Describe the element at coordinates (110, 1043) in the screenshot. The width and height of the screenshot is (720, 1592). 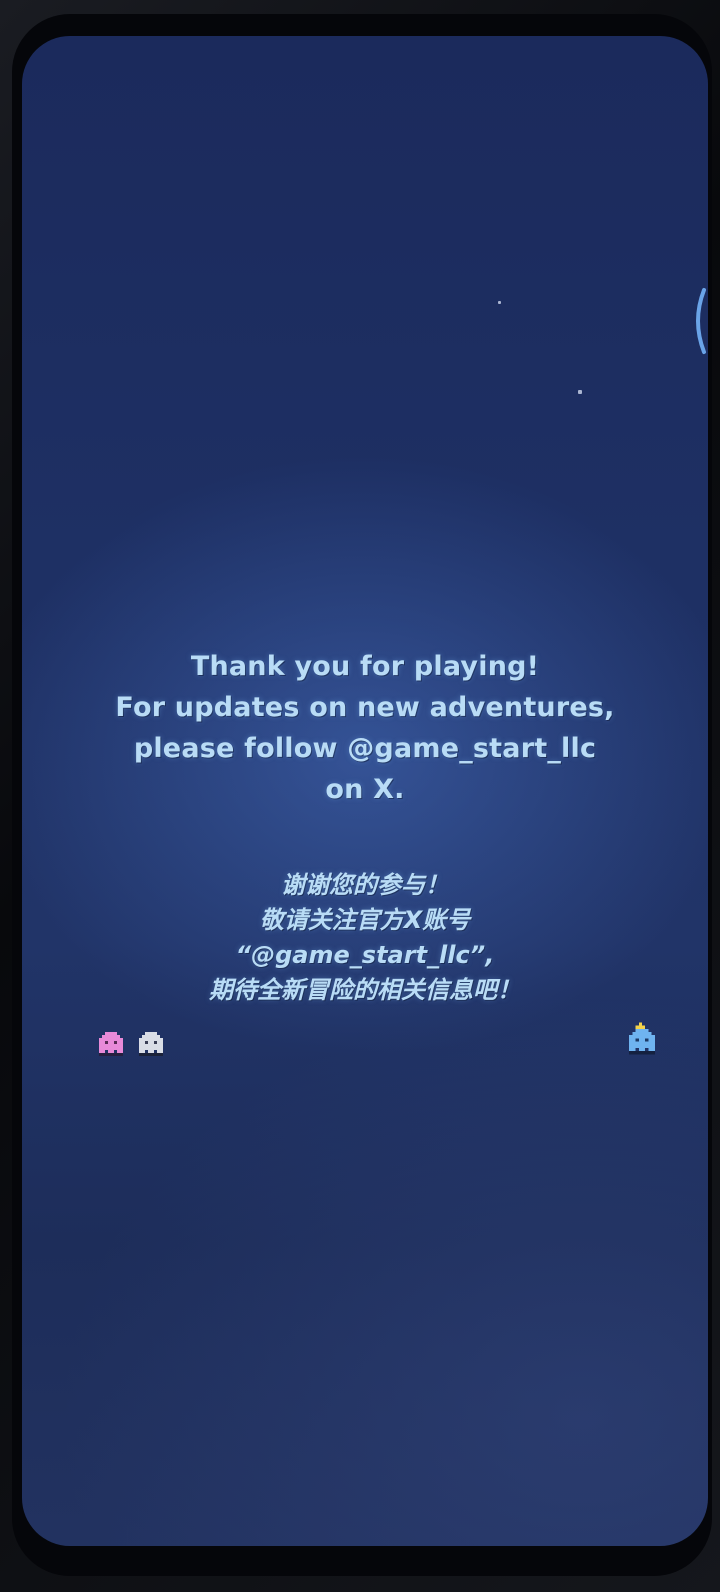
I see `pink-ghost-sprite` at that location.